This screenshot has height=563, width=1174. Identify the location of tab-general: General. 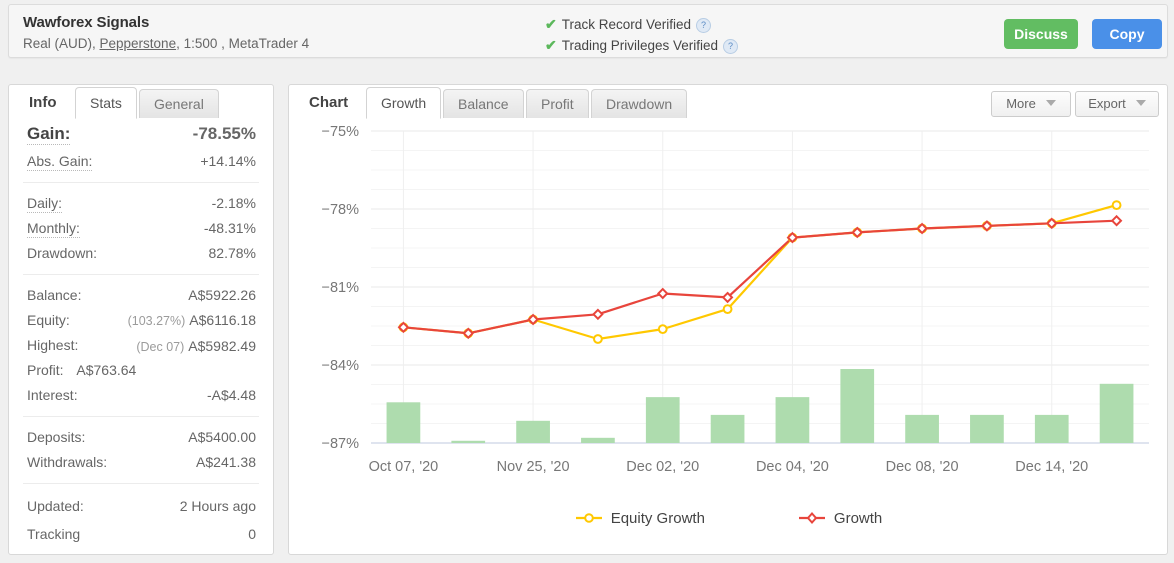
(179, 103).